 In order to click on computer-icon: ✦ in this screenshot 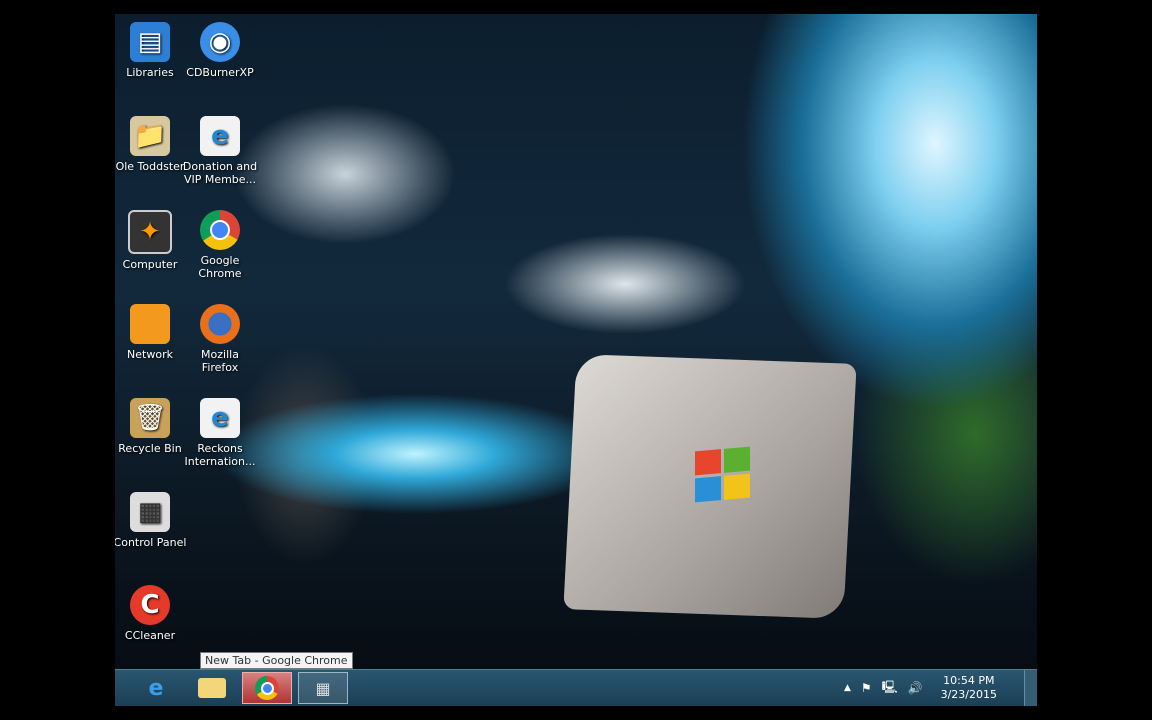, I will do `click(150, 232)`.